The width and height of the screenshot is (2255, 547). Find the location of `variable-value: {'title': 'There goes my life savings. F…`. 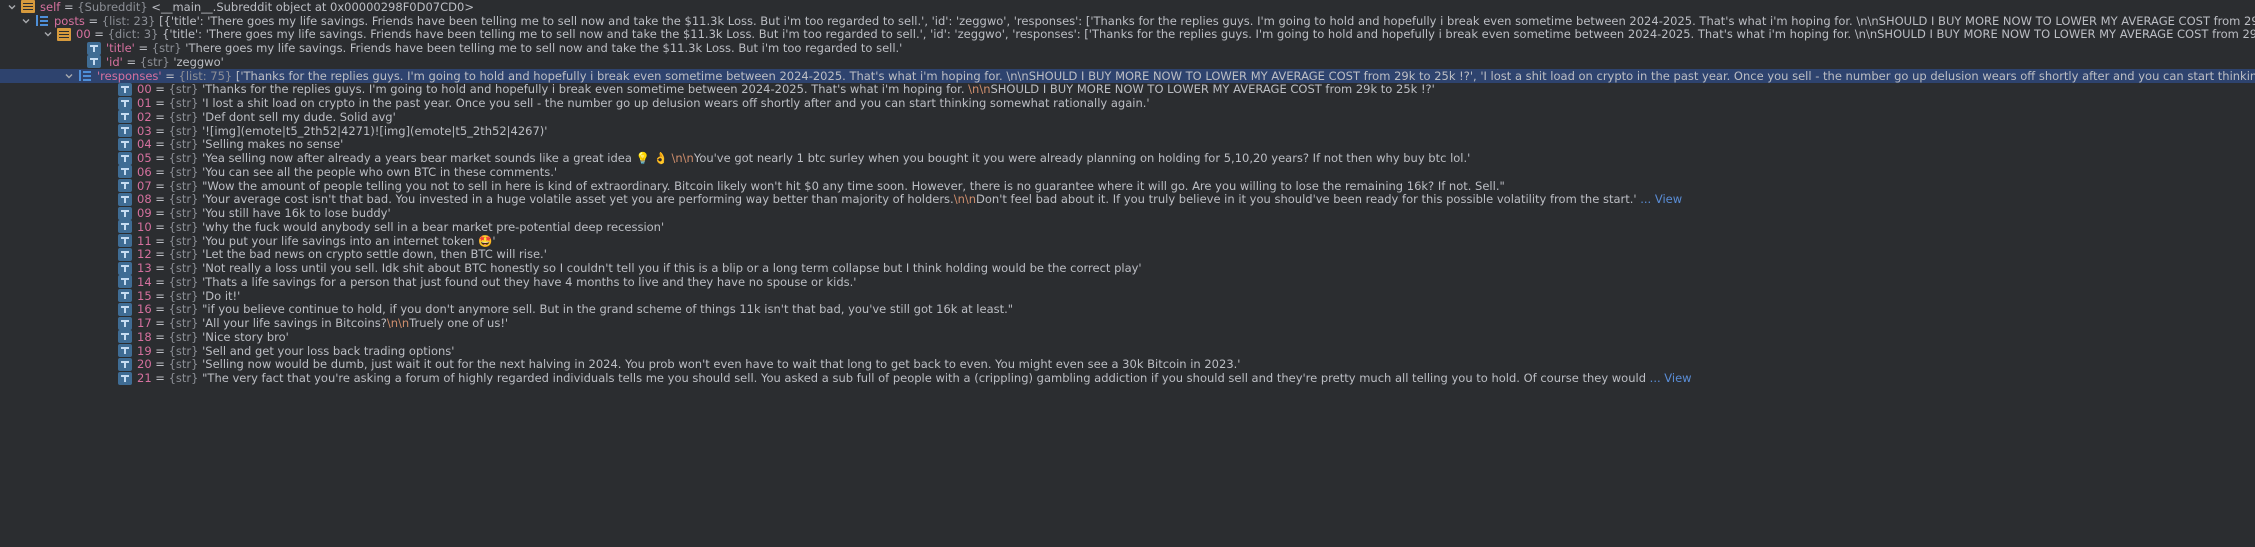

variable-value: {'title': 'There goes my life savings. F… is located at coordinates (1208, 34).